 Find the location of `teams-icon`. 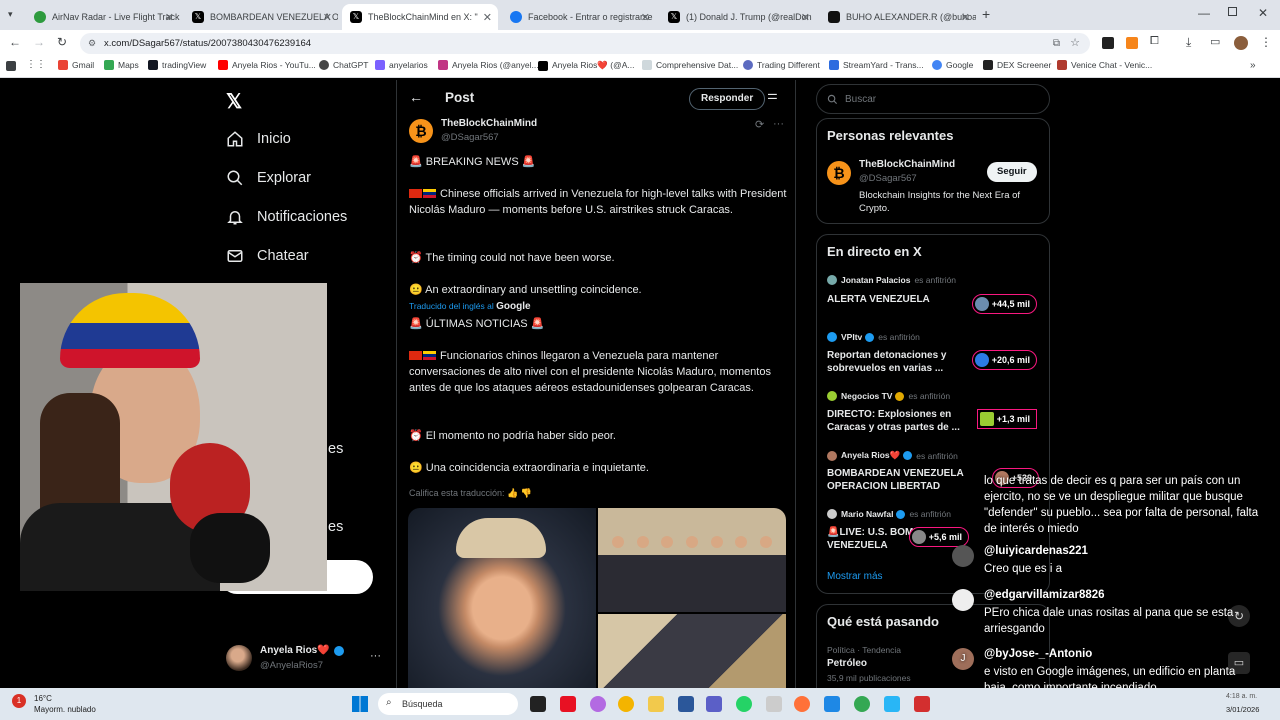

teams-icon is located at coordinates (714, 704).